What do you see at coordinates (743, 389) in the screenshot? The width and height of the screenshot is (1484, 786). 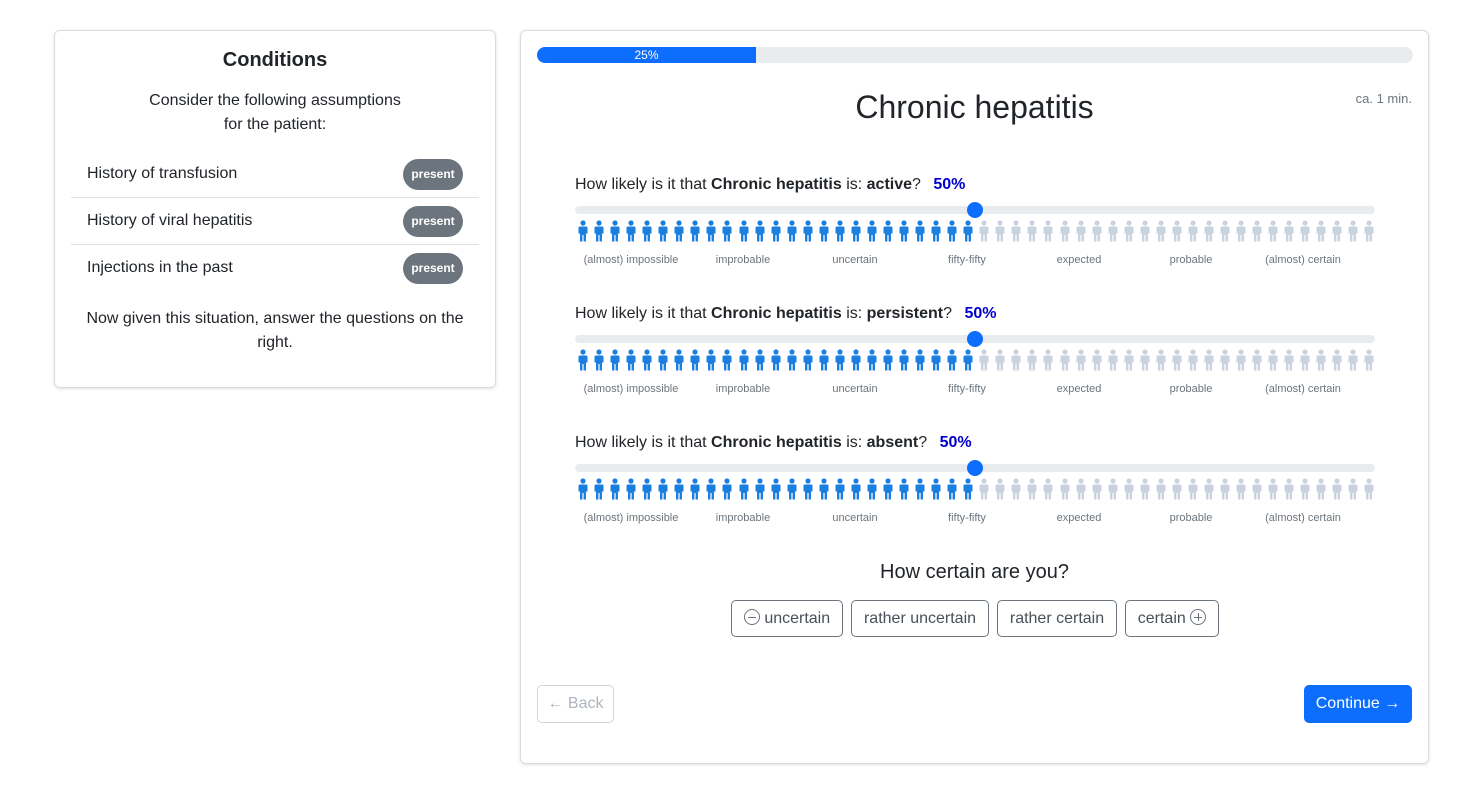 I see `scale-label: improbable` at bounding box center [743, 389].